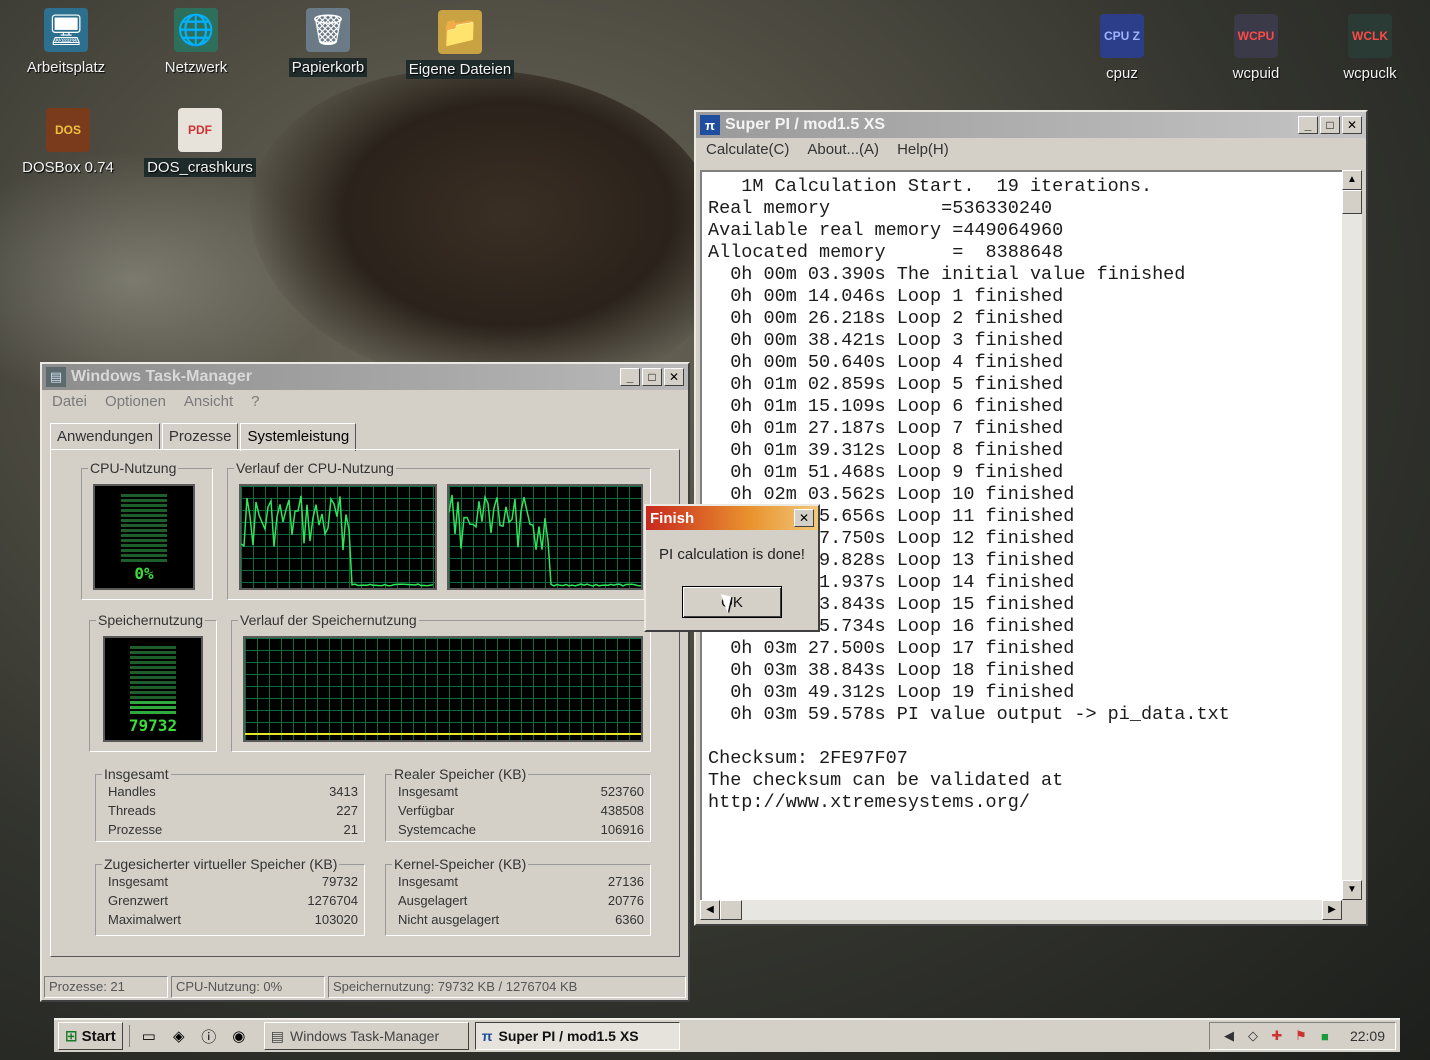  What do you see at coordinates (1122, 73) in the screenshot?
I see `desktop-icon-label: cpuz` at bounding box center [1122, 73].